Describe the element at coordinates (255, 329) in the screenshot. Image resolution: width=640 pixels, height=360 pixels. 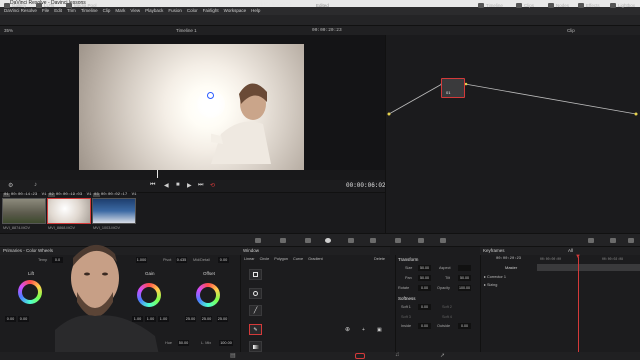
I see `curve-window-button: ✎` at that location.